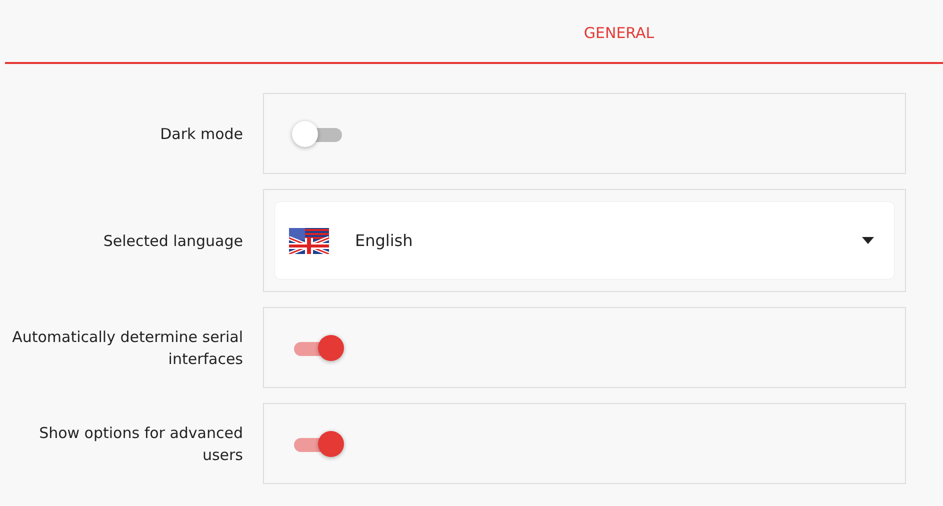 Image resolution: width=943 pixels, height=506 pixels. I want to click on caret-icon, so click(868, 240).